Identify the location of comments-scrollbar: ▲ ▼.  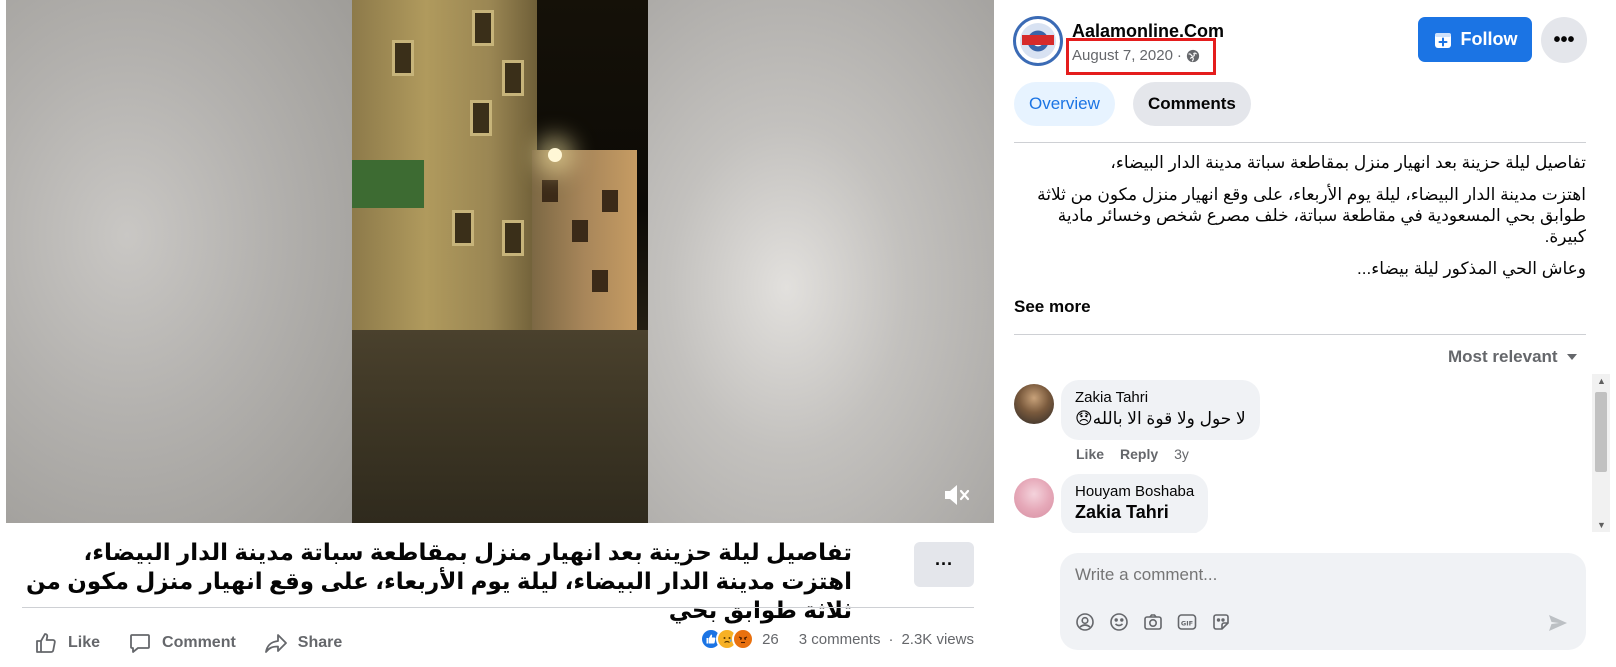
(1601, 453).